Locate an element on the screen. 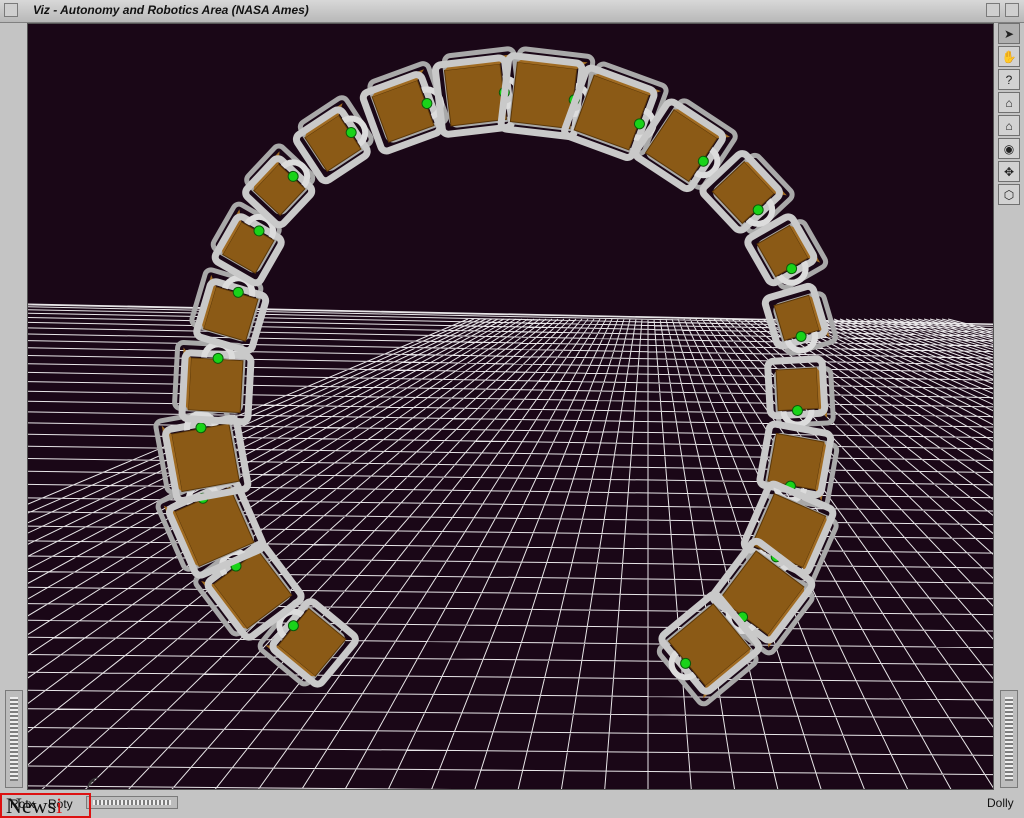 This screenshot has width=1024, height=818. perspective-icon: ⬡ is located at coordinates (1009, 194).